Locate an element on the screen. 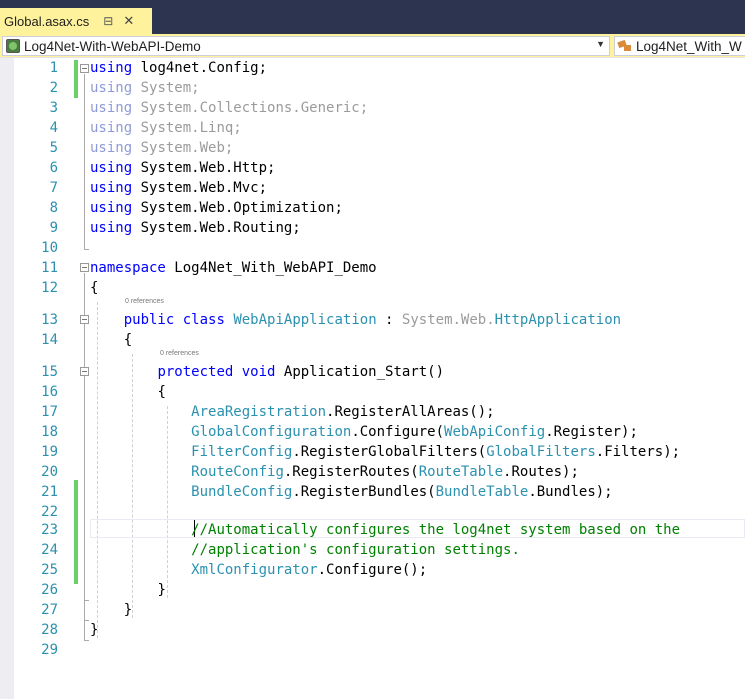  code-line: 25 XmlConfigurator.Configure(); is located at coordinates (379, 570).